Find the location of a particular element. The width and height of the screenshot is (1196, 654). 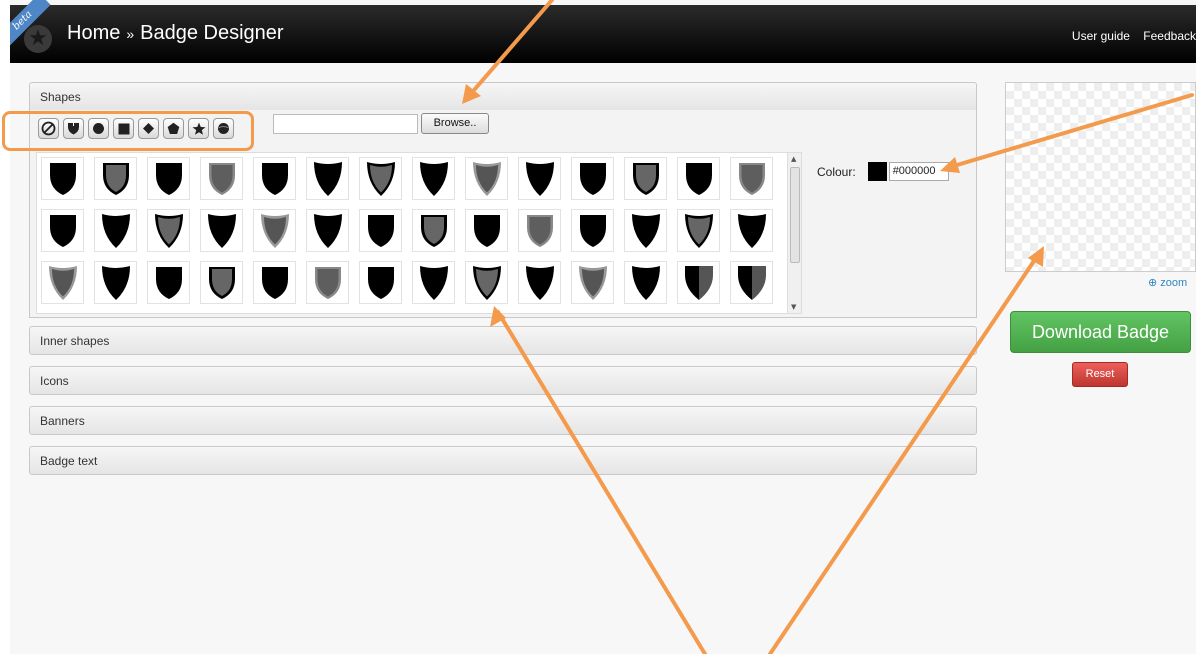

filter-none-button is located at coordinates (48, 128).